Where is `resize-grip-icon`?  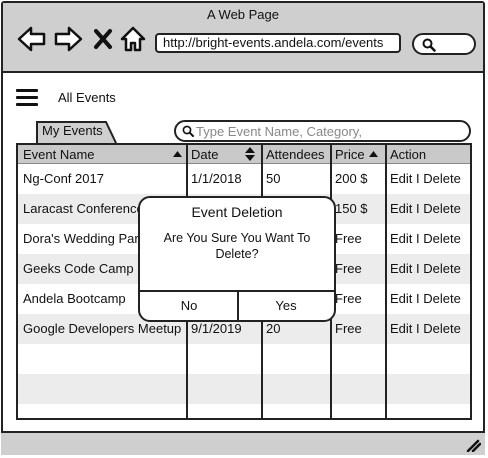 resize-grip-icon is located at coordinates (473, 445).